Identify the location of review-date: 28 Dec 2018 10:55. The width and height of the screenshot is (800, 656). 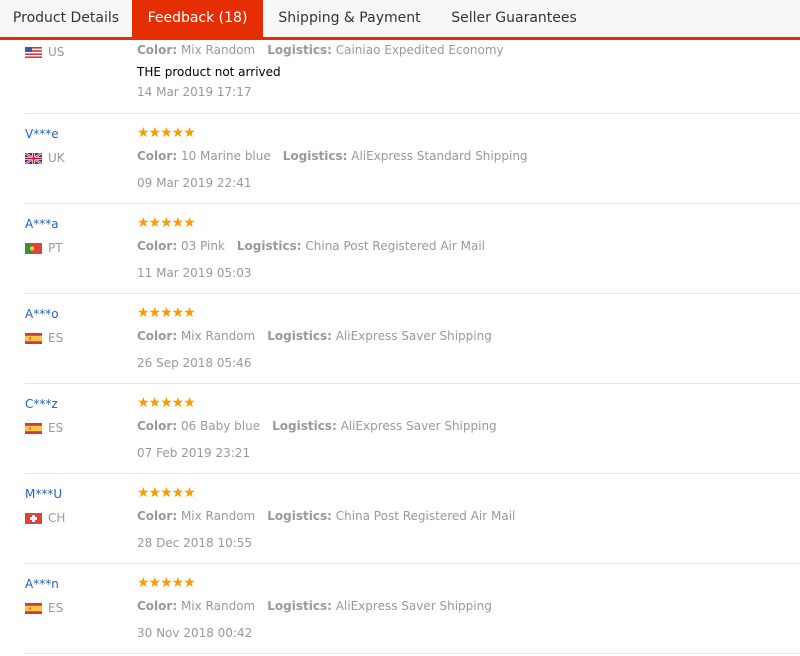
(195, 543).